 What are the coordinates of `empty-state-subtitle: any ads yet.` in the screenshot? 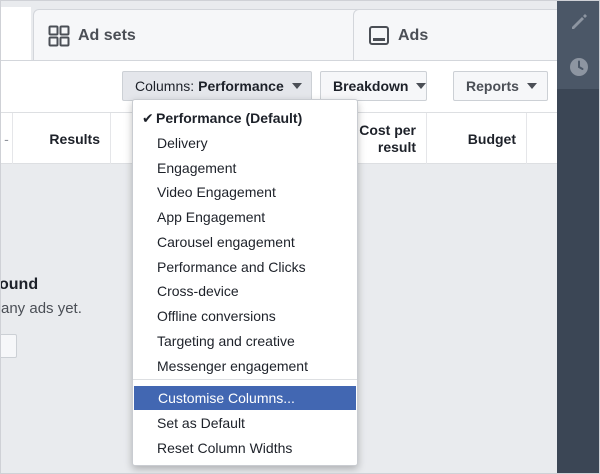 It's located at (41, 308).